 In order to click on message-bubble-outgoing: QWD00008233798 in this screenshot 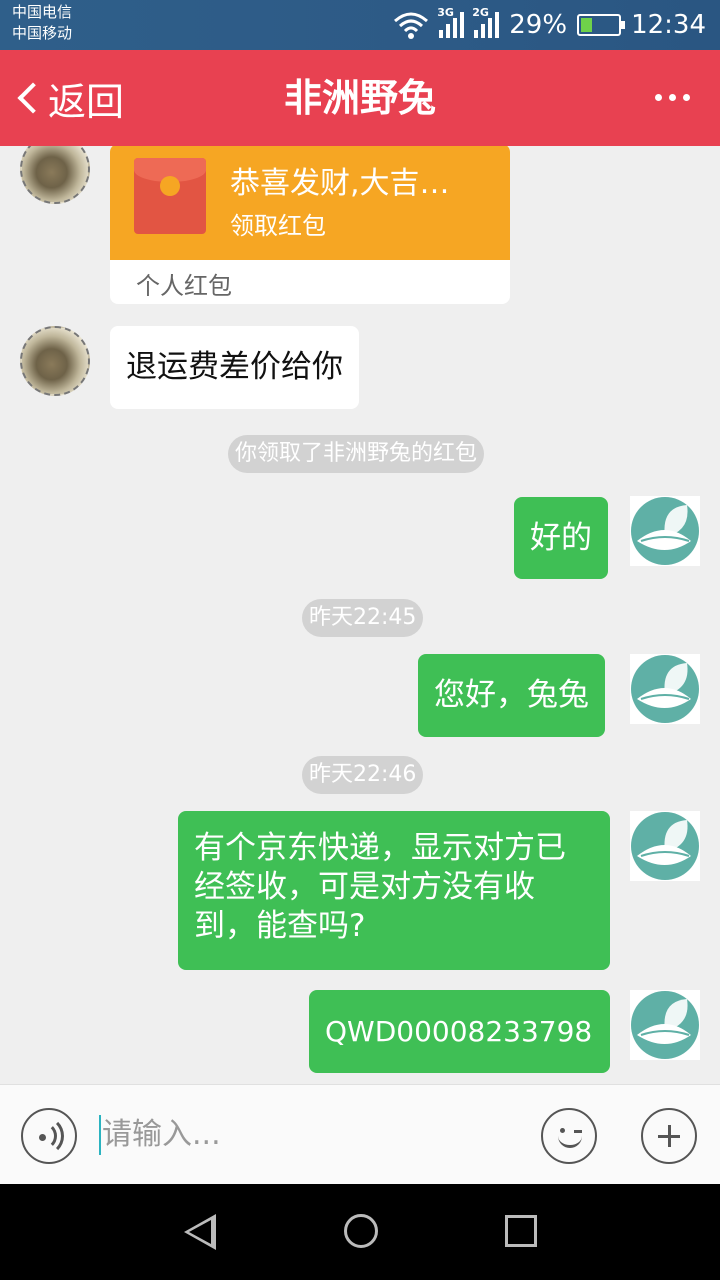, I will do `click(459, 1031)`.